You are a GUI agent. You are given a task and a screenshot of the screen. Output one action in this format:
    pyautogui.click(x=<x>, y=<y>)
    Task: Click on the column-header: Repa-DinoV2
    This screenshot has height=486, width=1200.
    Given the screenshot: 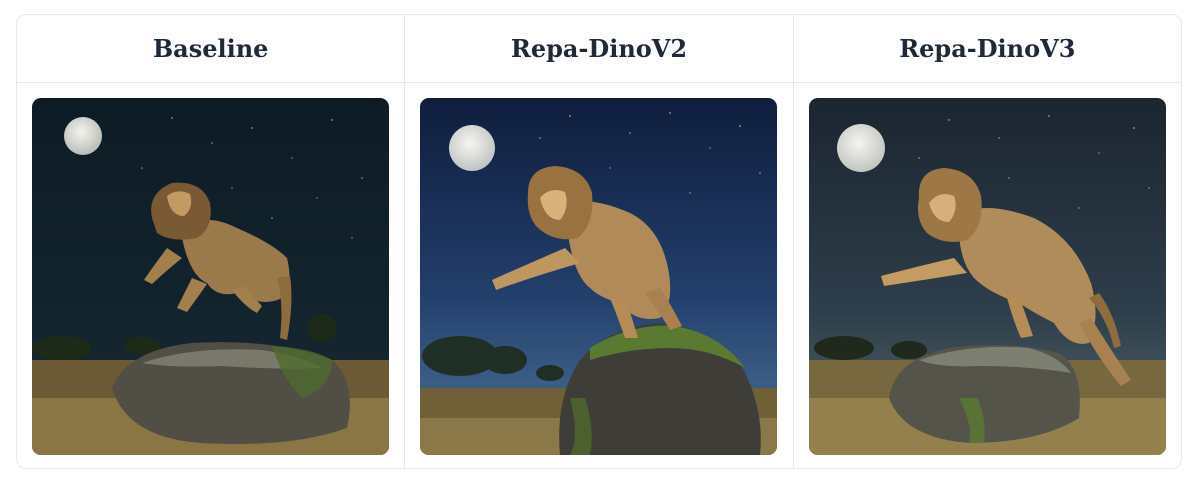 What is the action you would take?
    pyautogui.click(x=599, y=49)
    